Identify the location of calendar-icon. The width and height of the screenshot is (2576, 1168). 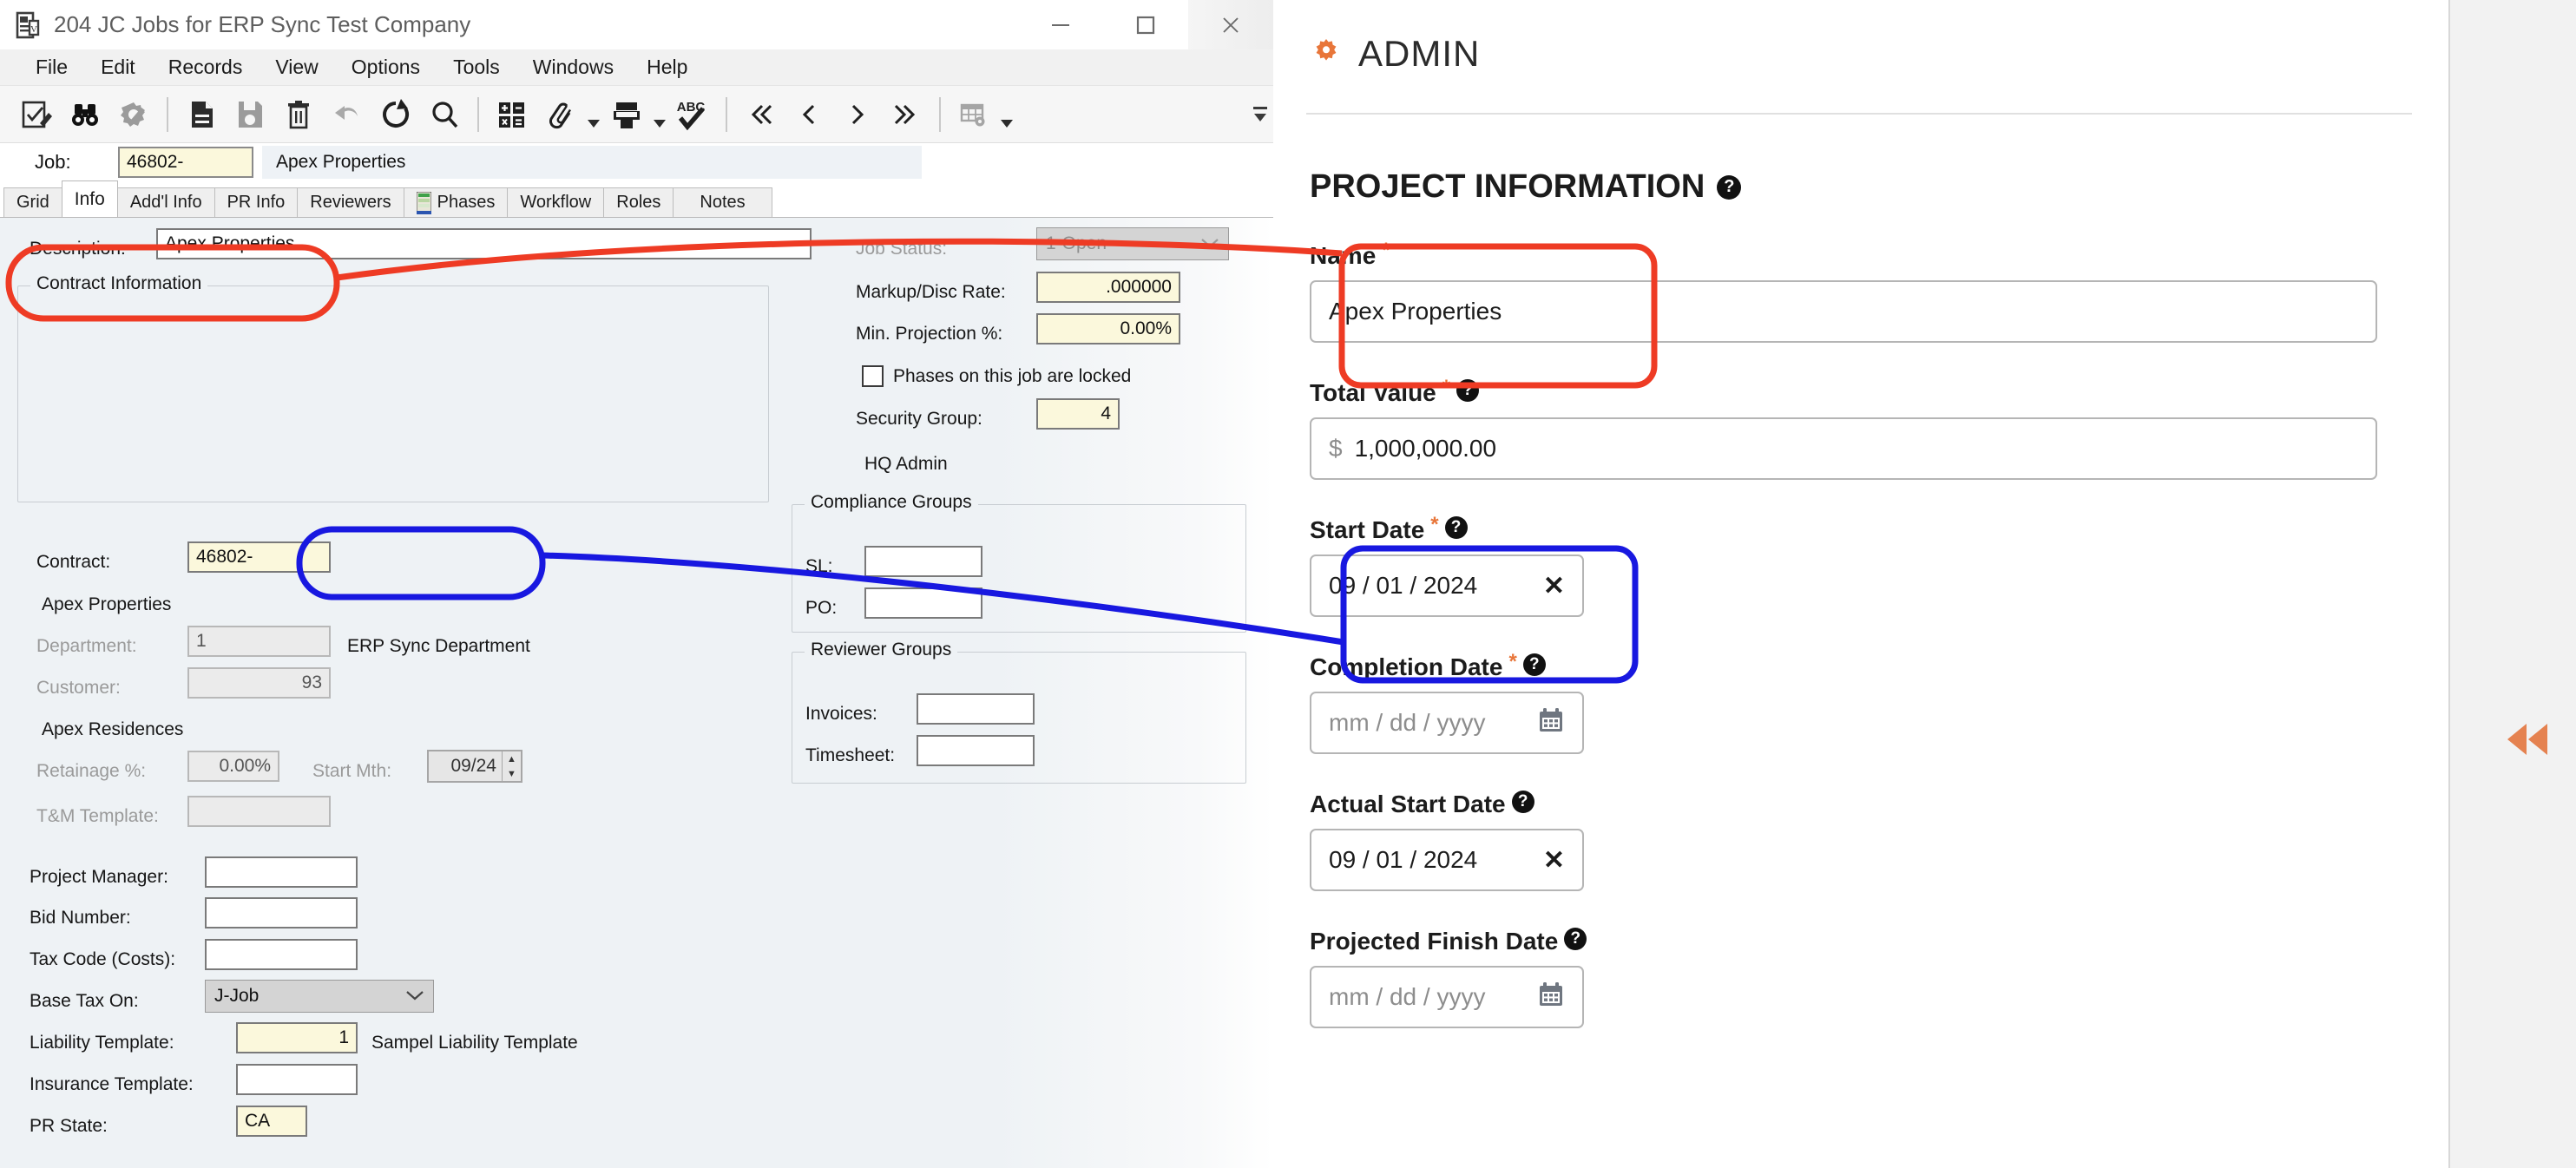
(1551, 723).